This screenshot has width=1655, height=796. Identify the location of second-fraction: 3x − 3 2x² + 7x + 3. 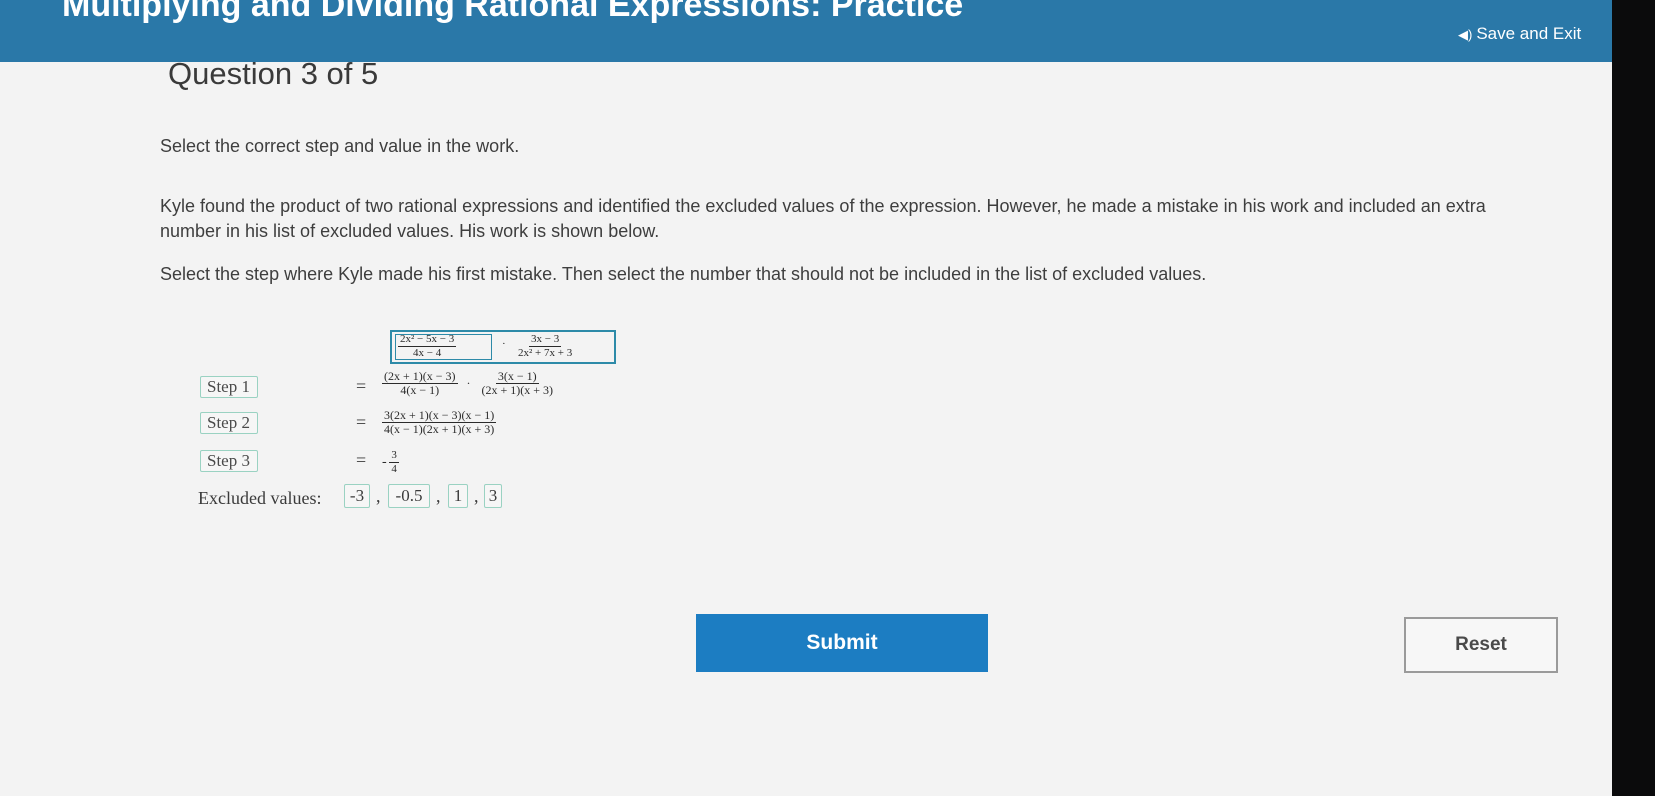
(545, 346).